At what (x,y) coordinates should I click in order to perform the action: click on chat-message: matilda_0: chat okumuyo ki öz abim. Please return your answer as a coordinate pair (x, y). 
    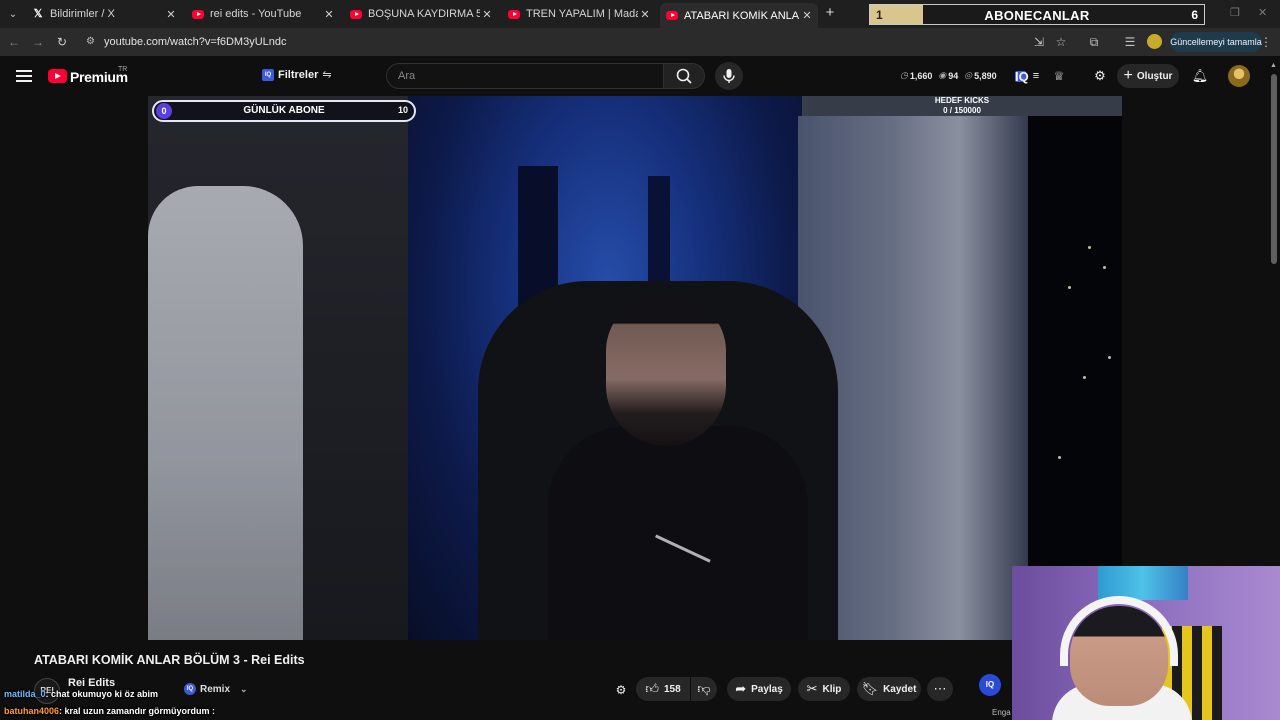
    Looking at the image, I should click on (109, 694).